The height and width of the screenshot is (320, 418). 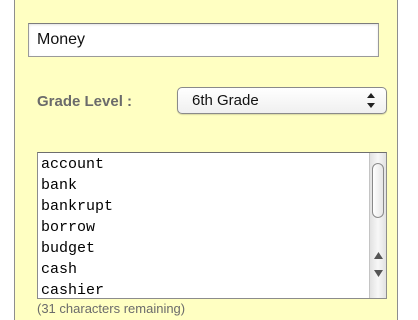 What do you see at coordinates (203, 40) in the screenshot?
I see `title-input` at bounding box center [203, 40].